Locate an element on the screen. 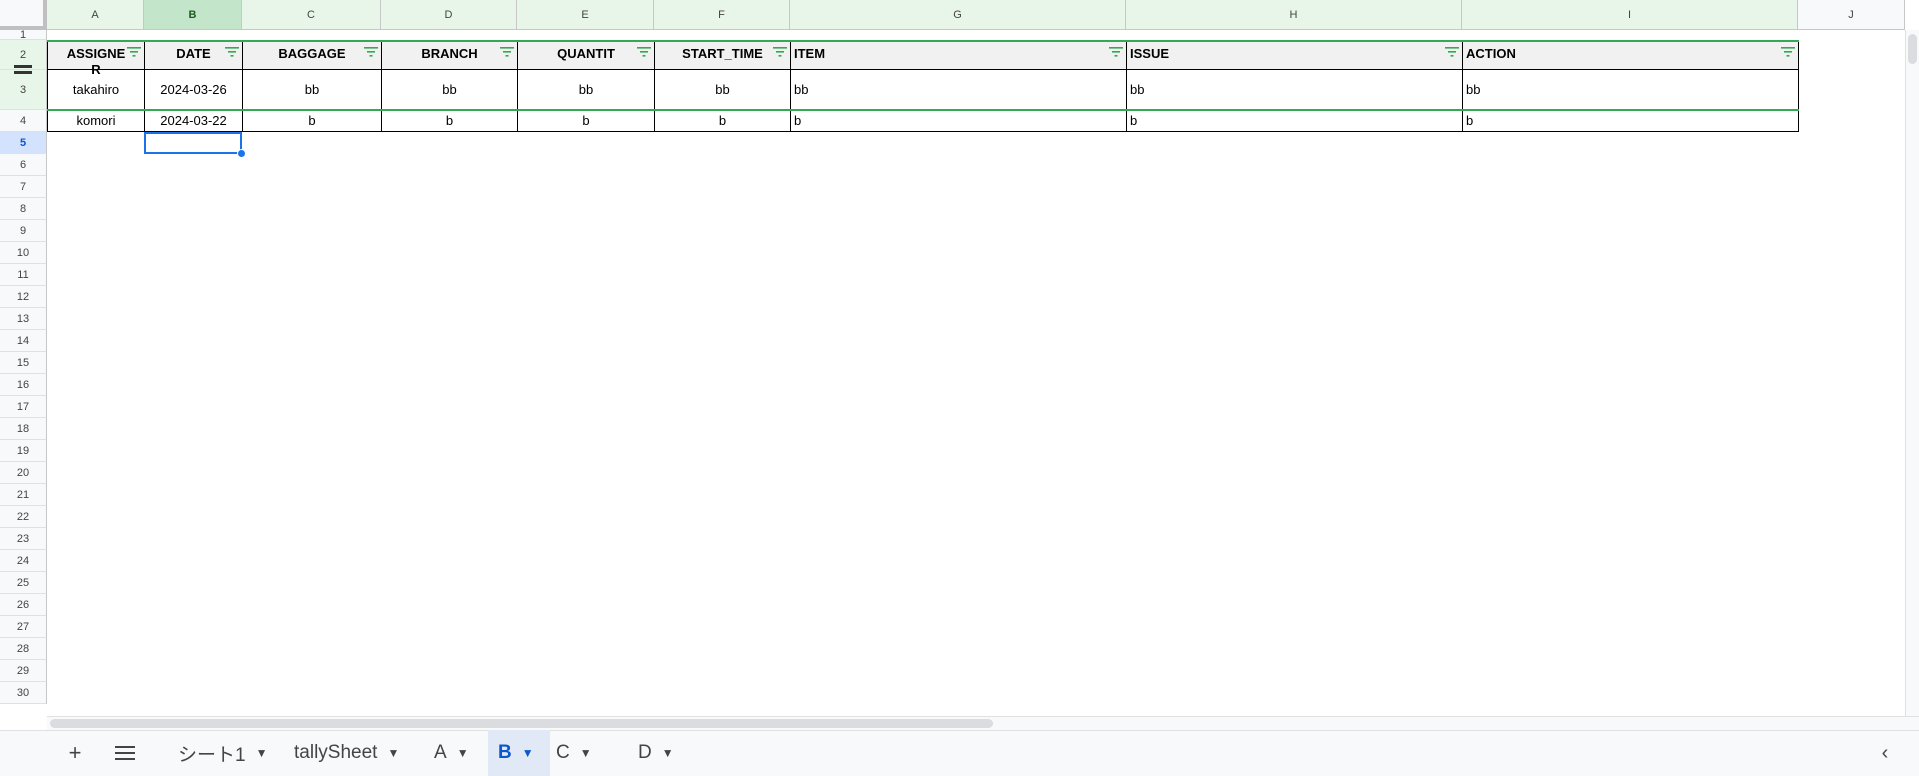 Image resolution: width=1919 pixels, height=776 pixels. freeze-handle-icon is located at coordinates (23, 68).